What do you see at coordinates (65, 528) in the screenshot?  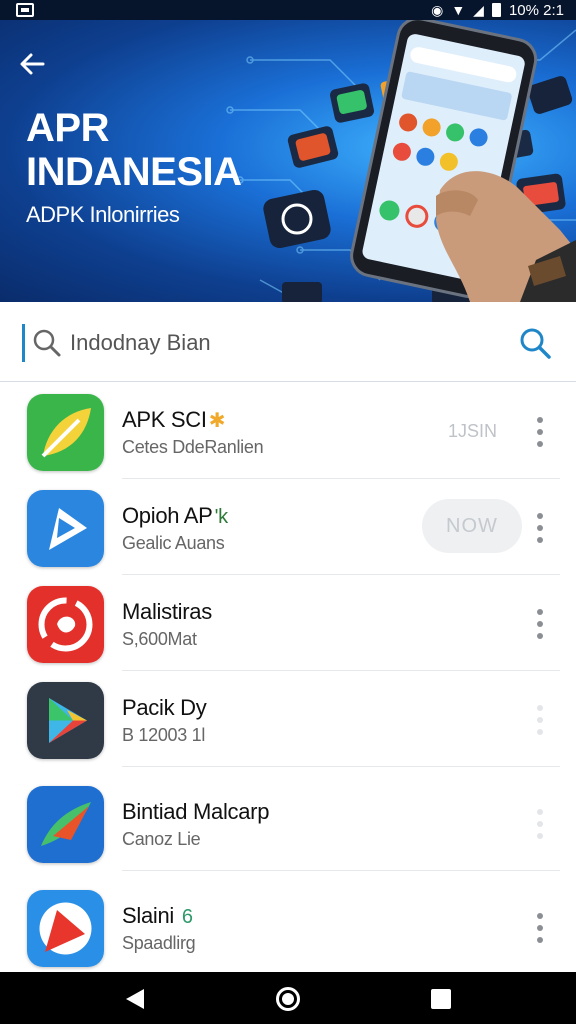 I see `app-icon-play-p` at bounding box center [65, 528].